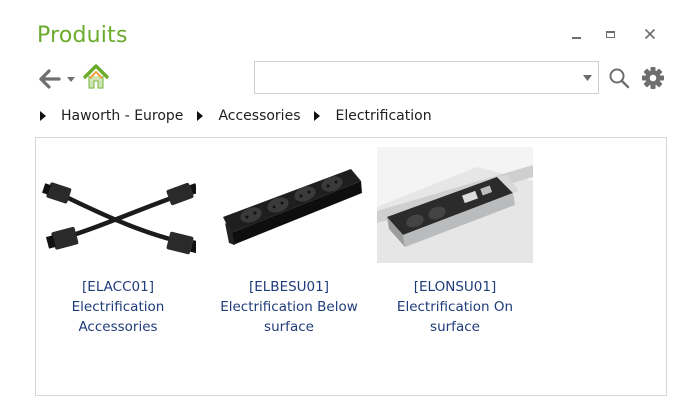  What do you see at coordinates (122, 116) in the screenshot?
I see `breadcrumb-item-haworth-europe: Haworth - Europe` at bounding box center [122, 116].